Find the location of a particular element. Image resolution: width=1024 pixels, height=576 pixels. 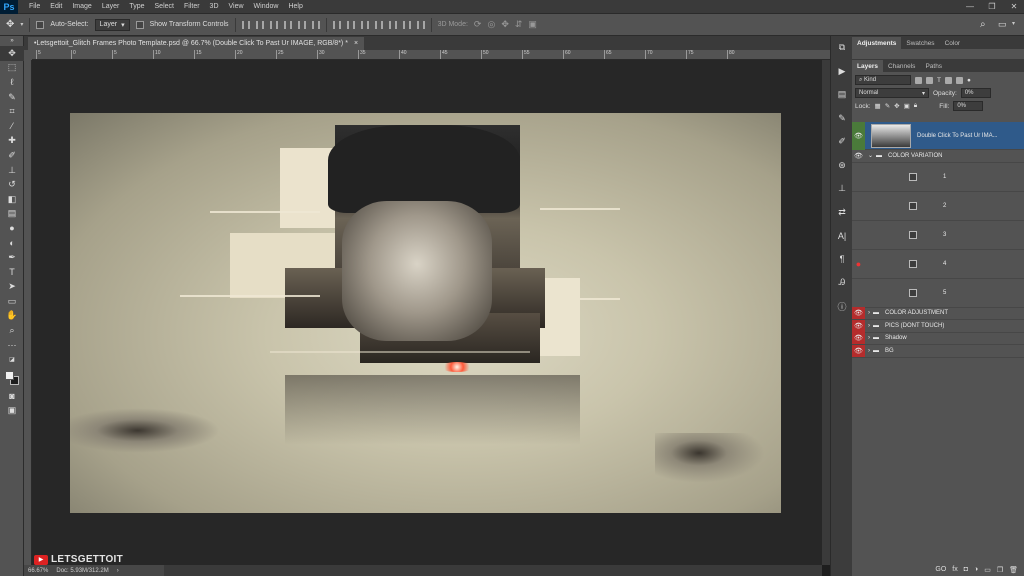

more-tools-icon: ⋯ is located at coordinates (12, 345).